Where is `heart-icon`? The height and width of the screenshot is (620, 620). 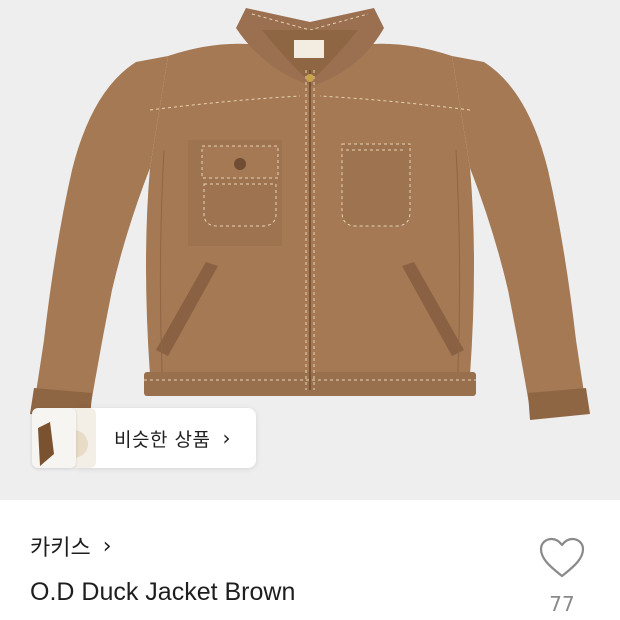 heart-icon is located at coordinates (562, 557).